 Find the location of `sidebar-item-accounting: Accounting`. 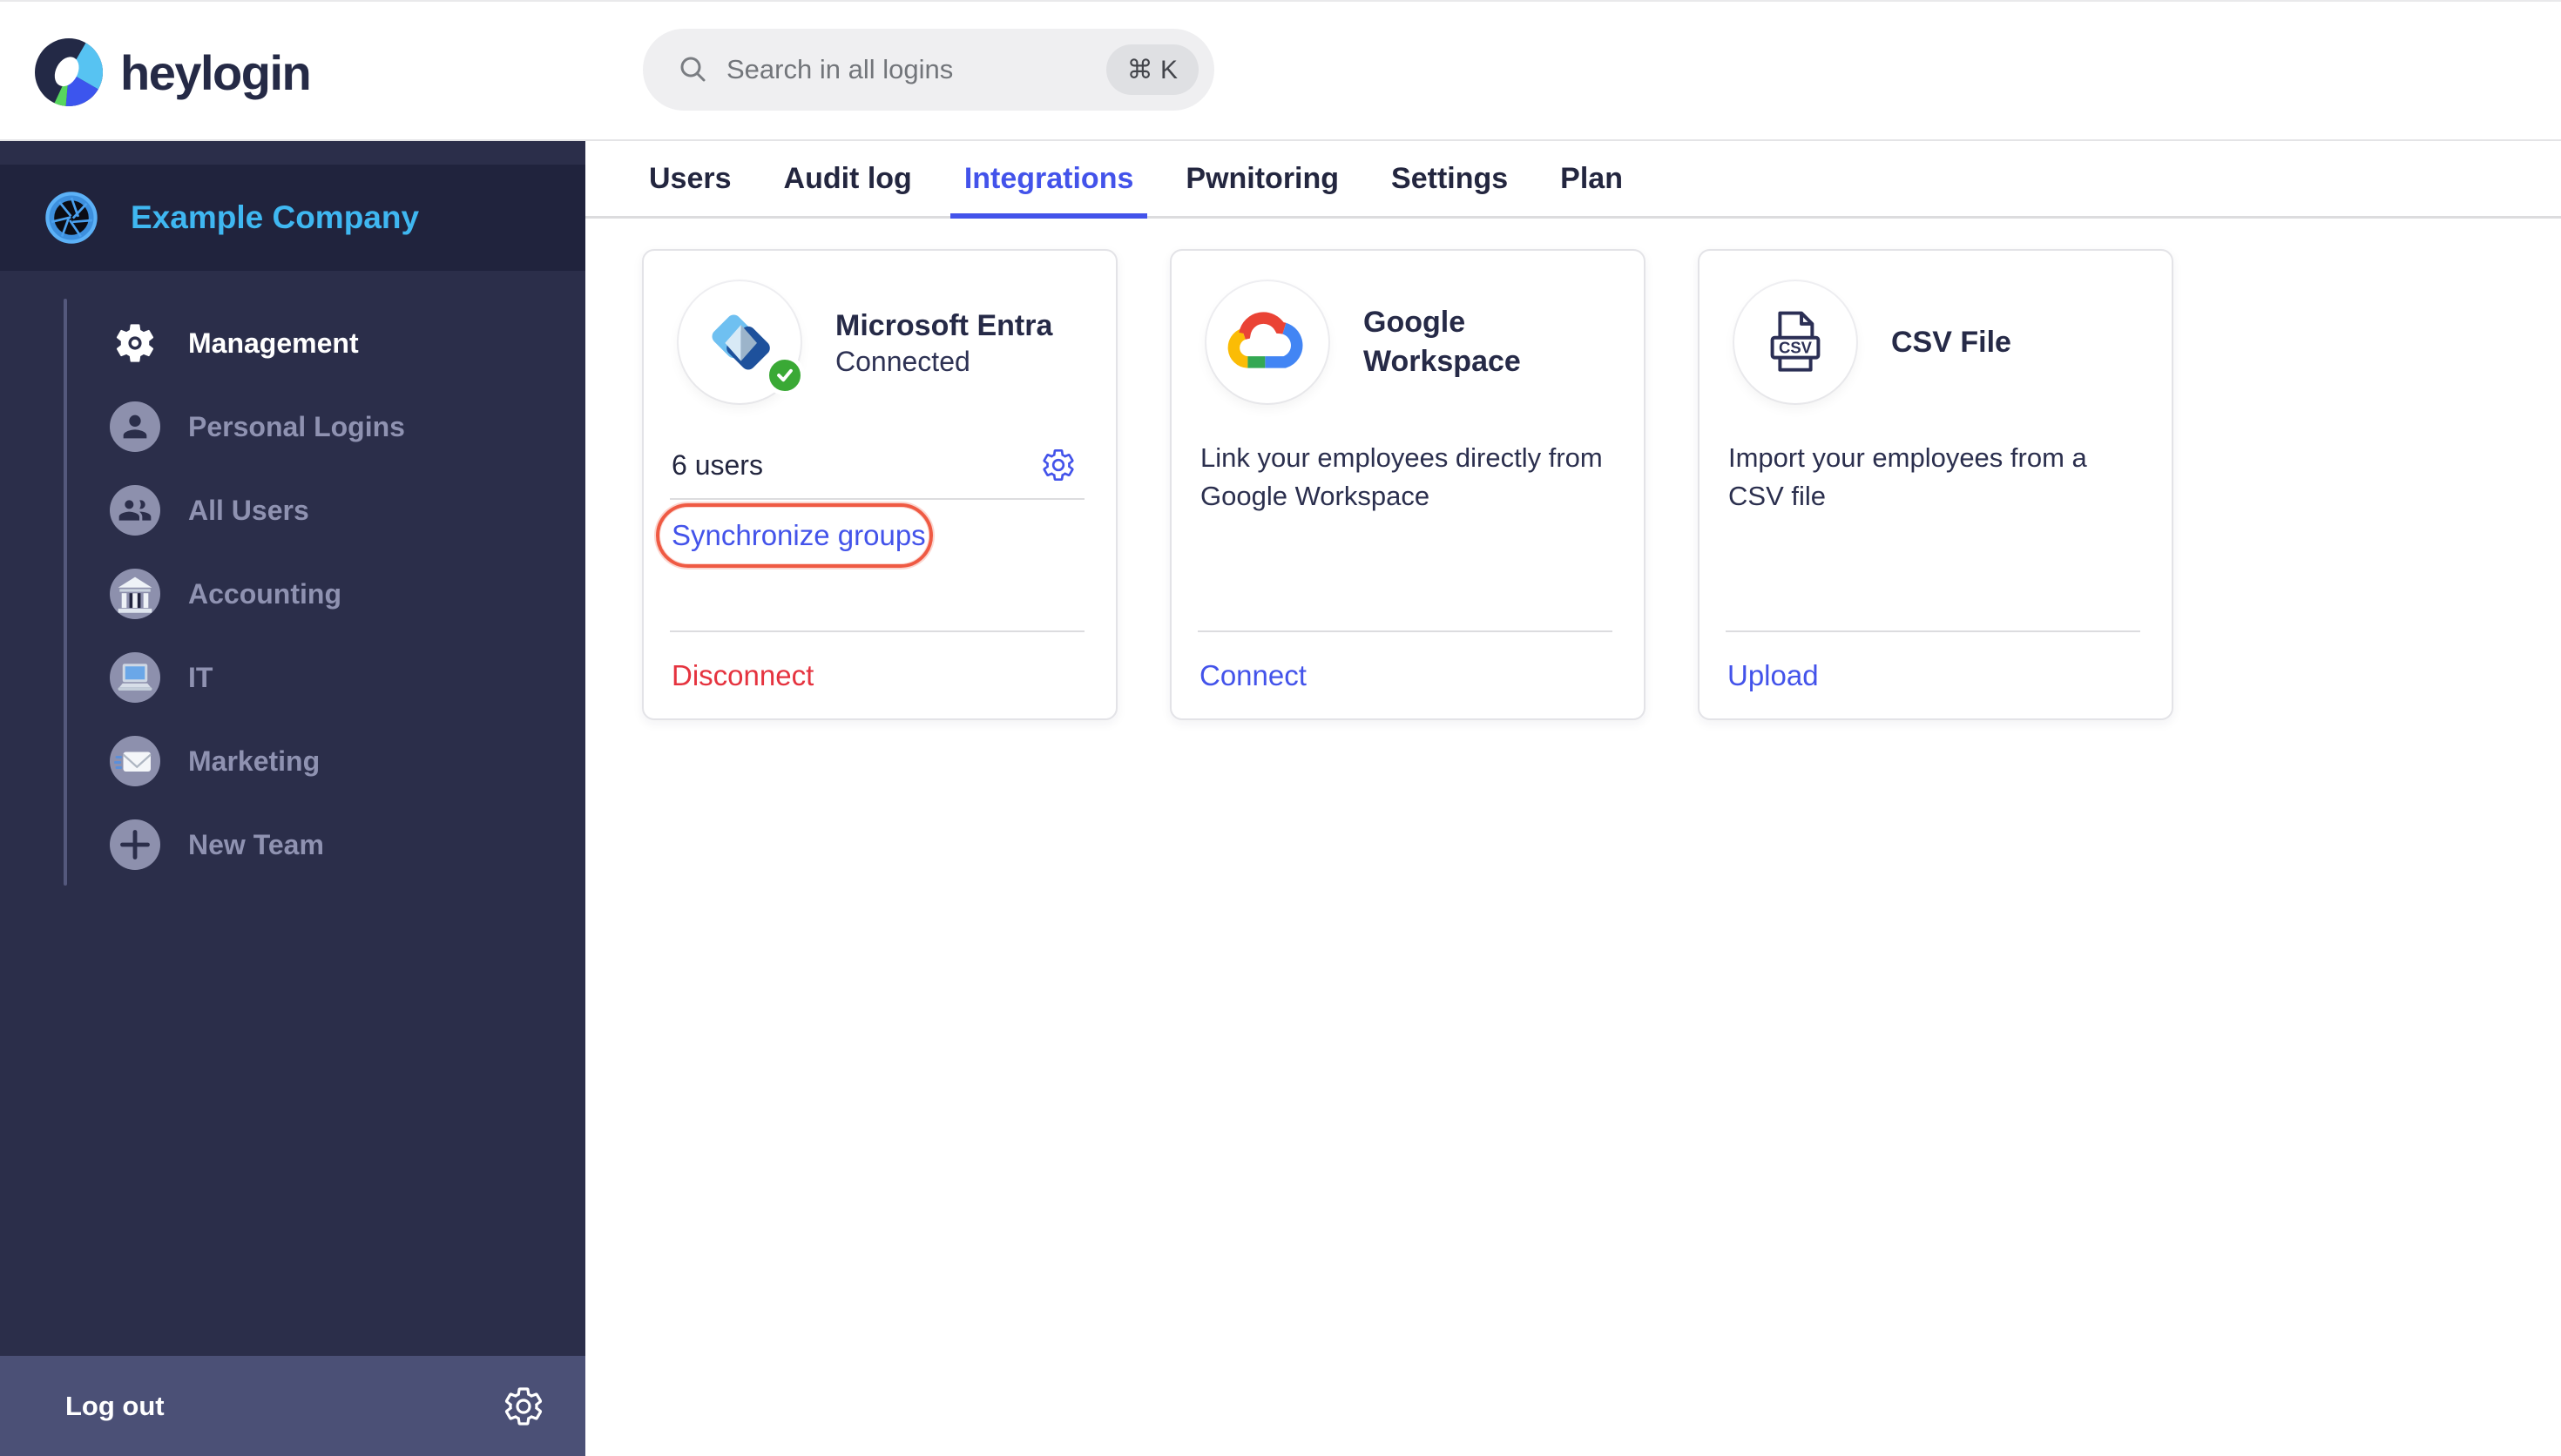

sidebar-item-accounting: Accounting is located at coordinates (292, 594).